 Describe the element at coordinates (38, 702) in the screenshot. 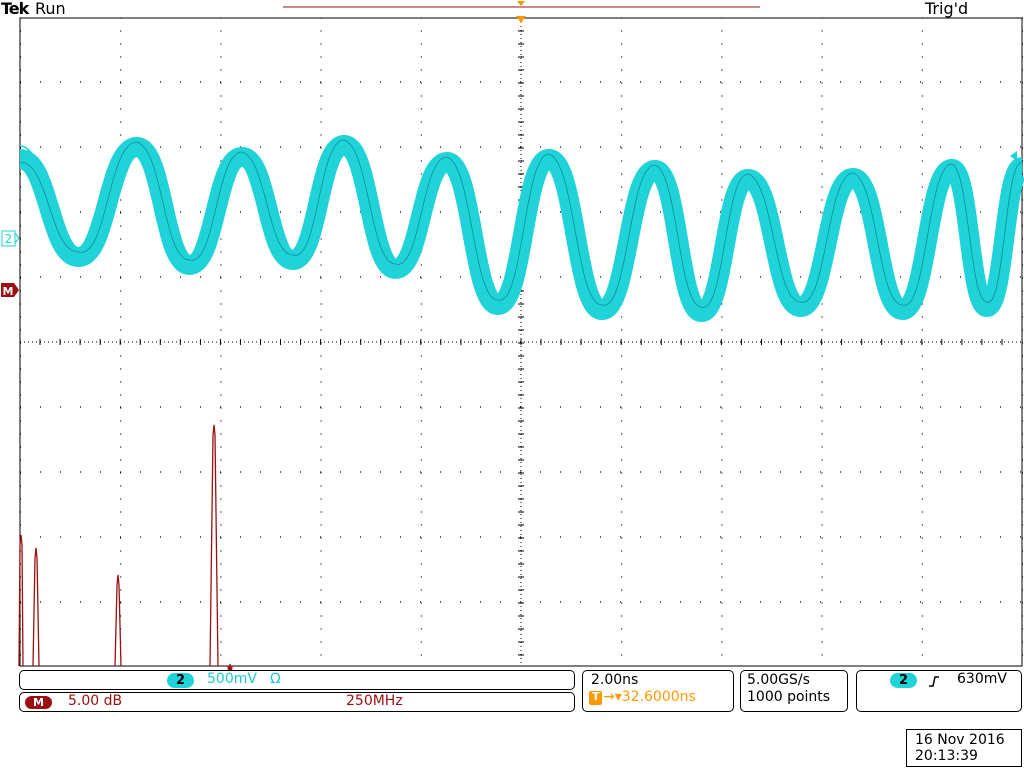

I see `math-channel-badge: M` at that location.